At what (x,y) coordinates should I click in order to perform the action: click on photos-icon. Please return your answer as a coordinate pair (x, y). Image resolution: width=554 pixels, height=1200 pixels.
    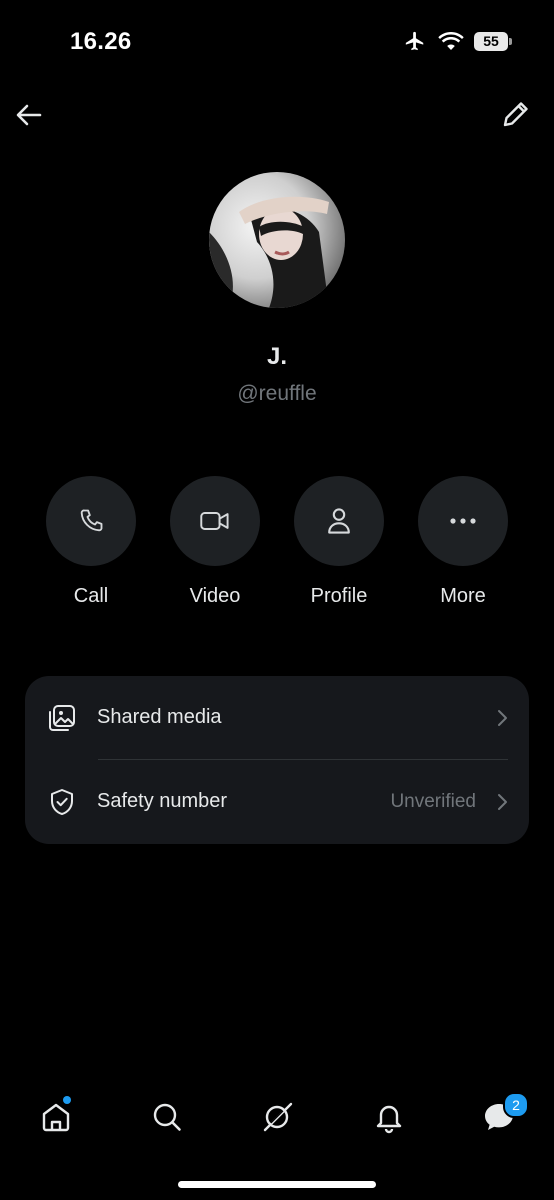
    Looking at the image, I should click on (62, 718).